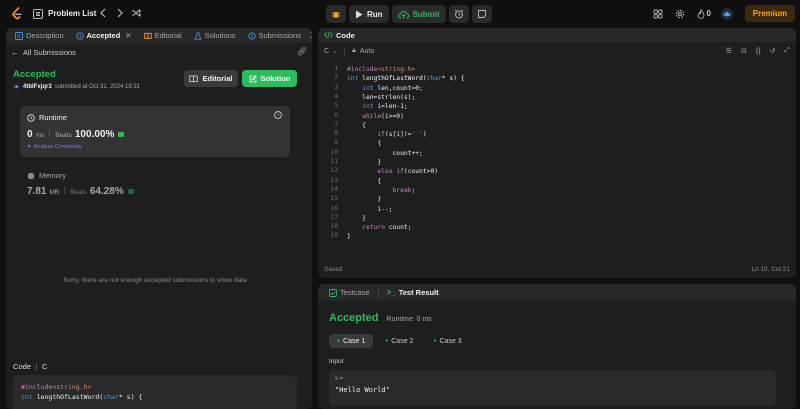 This screenshot has width=800, height=409. Describe the element at coordinates (15, 52) in the screenshot. I see `arrow-left-icon: ←` at that location.